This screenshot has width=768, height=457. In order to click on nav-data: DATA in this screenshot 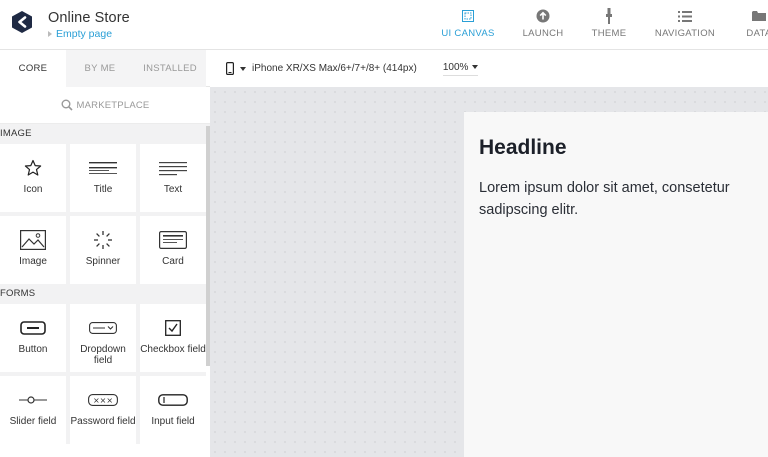, I will do `click(755, 25)`.